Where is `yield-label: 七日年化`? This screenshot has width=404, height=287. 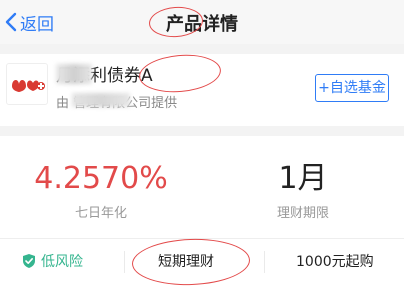 yield-label: 七日年化 is located at coordinates (100, 213).